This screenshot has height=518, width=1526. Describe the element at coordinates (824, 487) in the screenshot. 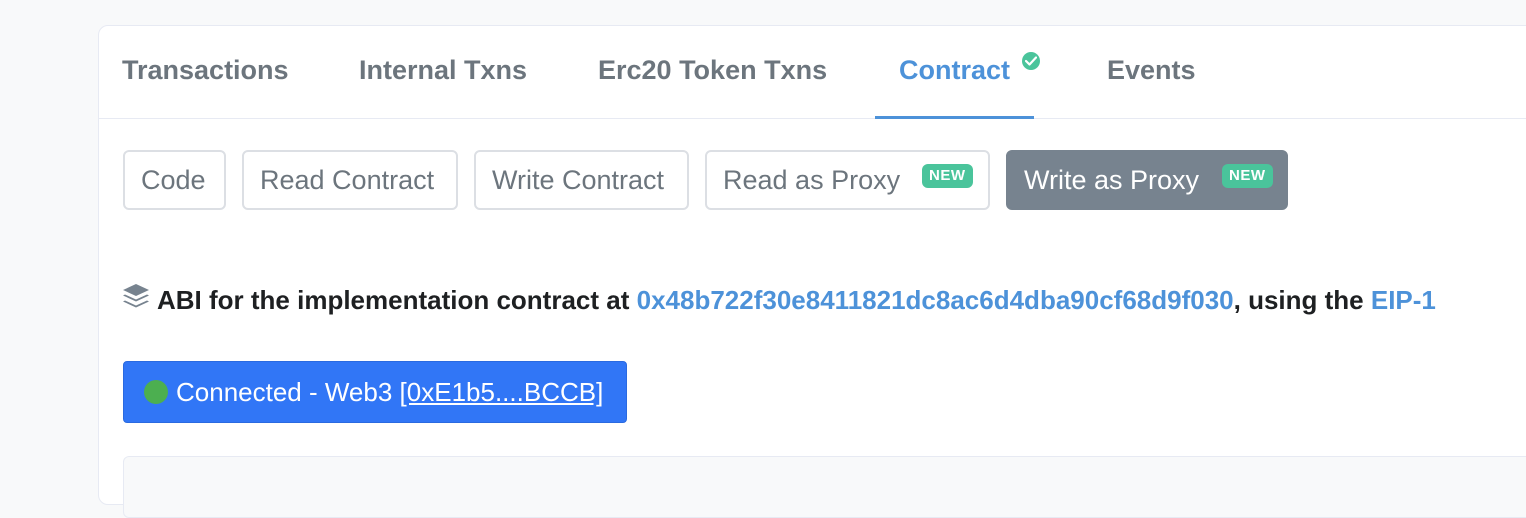

I see `contract-methods-panel` at that location.